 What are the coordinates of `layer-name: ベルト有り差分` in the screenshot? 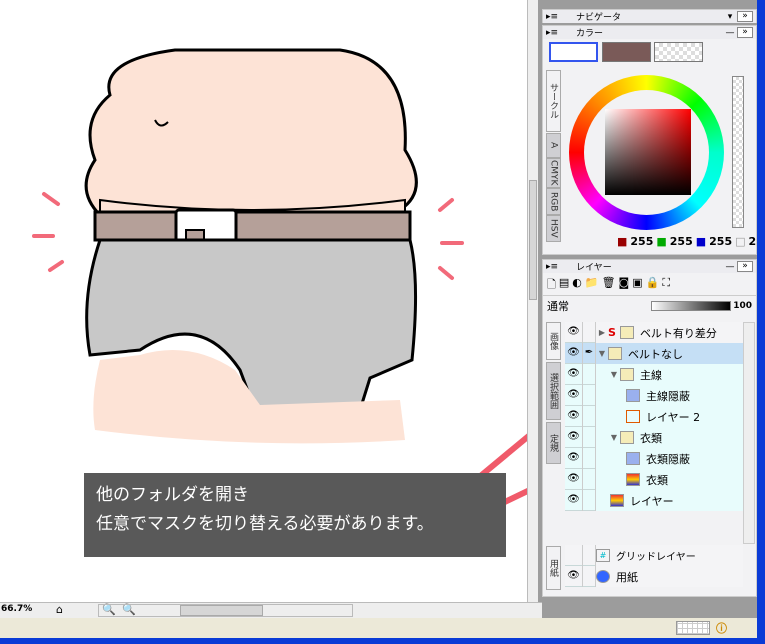 It's located at (678, 333).